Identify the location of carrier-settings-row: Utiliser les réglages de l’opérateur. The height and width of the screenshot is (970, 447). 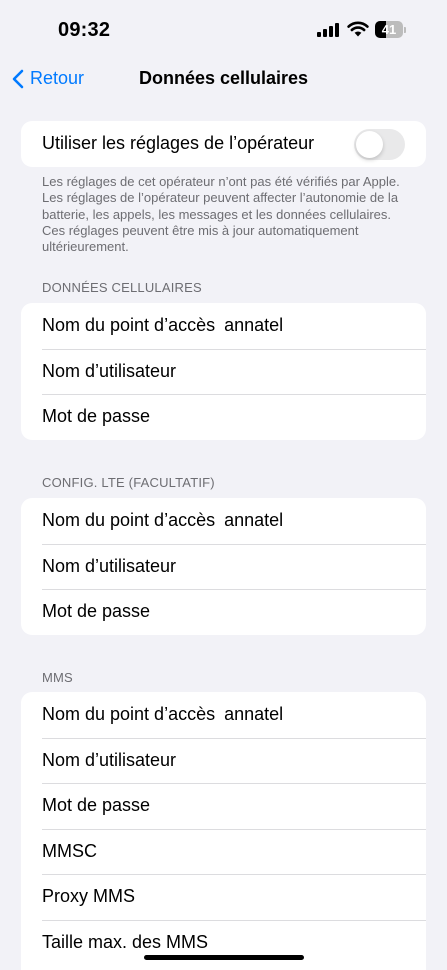
(223, 144).